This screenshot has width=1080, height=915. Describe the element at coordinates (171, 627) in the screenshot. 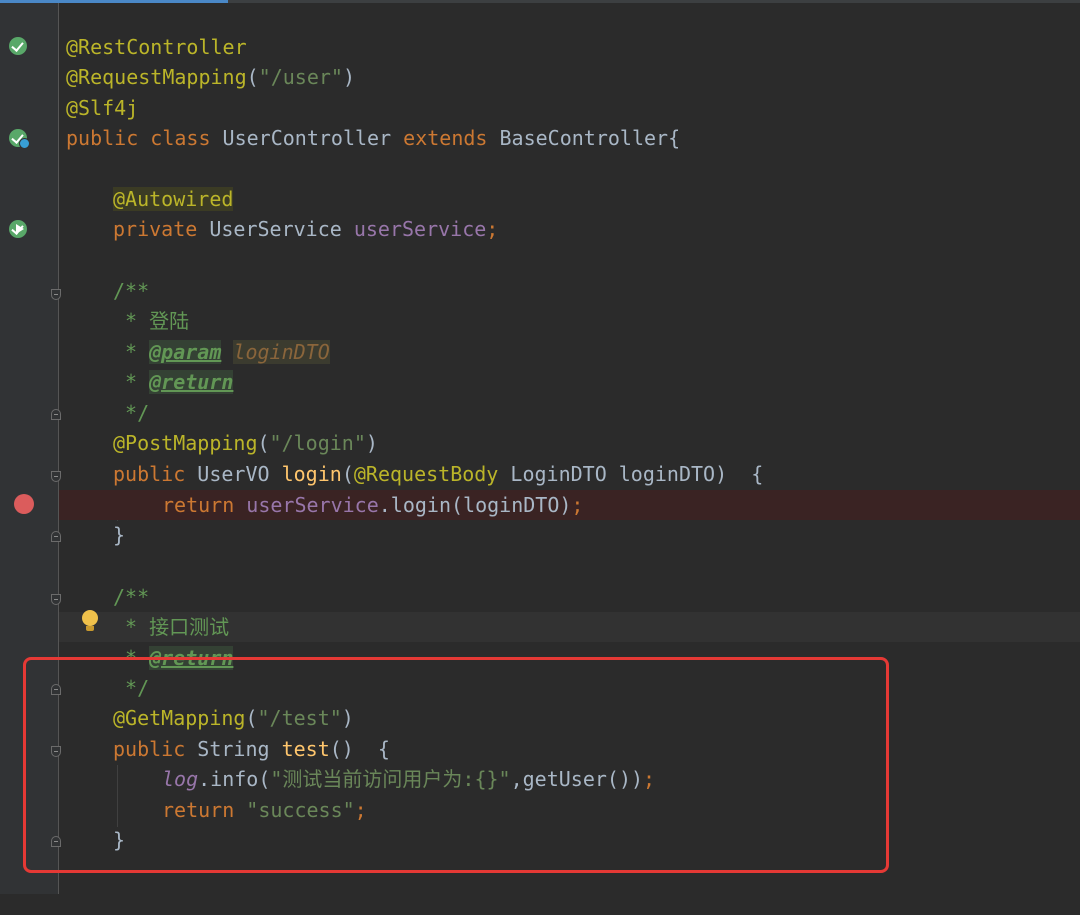

I see `doc-comment: * 接口测试` at that location.